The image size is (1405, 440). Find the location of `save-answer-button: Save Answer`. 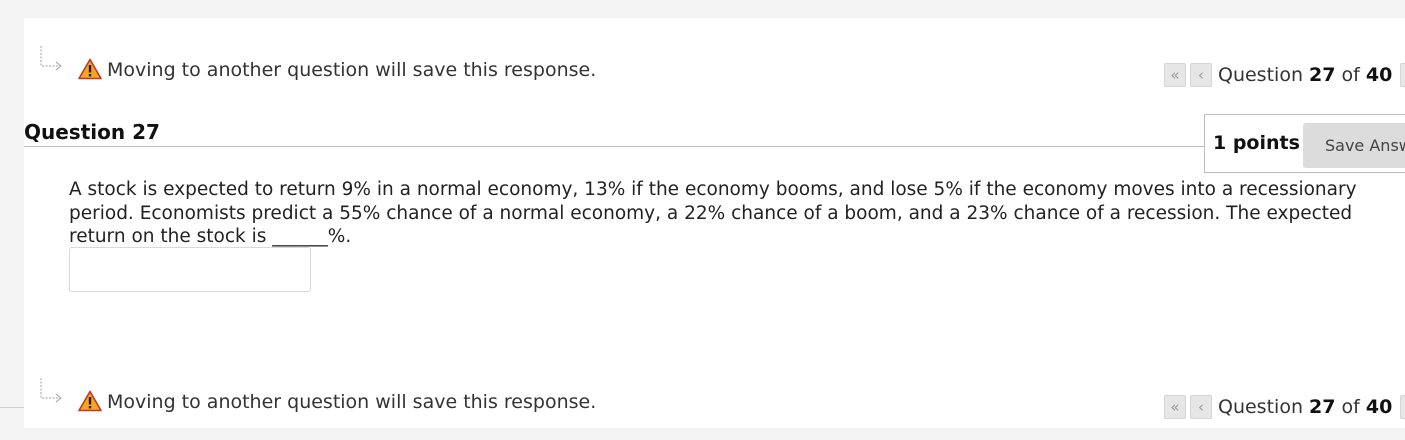

save-answer-button: Save Answer is located at coordinates (1354, 145).